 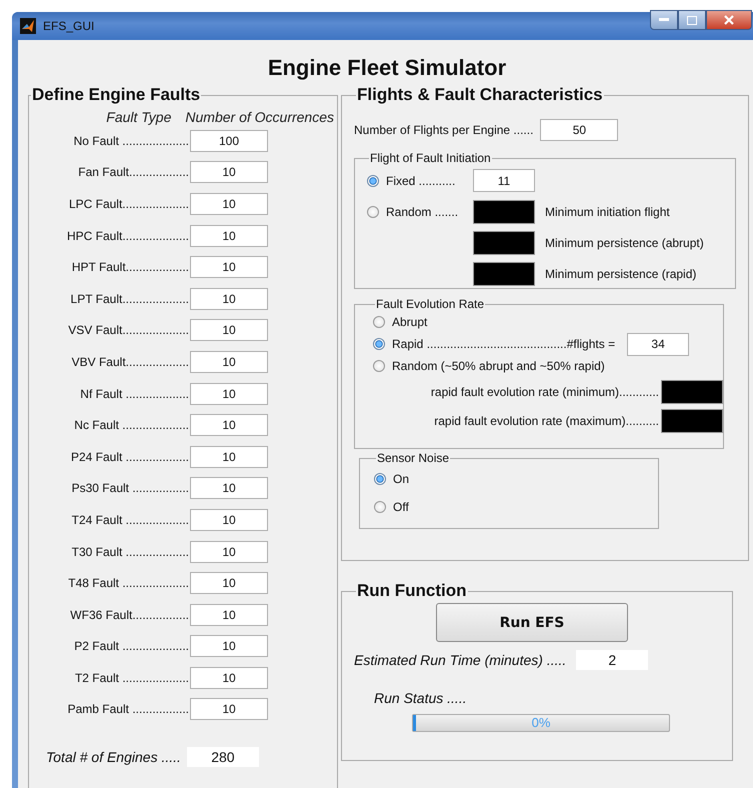 I want to click on run-button: Run EFS, so click(x=532, y=622).